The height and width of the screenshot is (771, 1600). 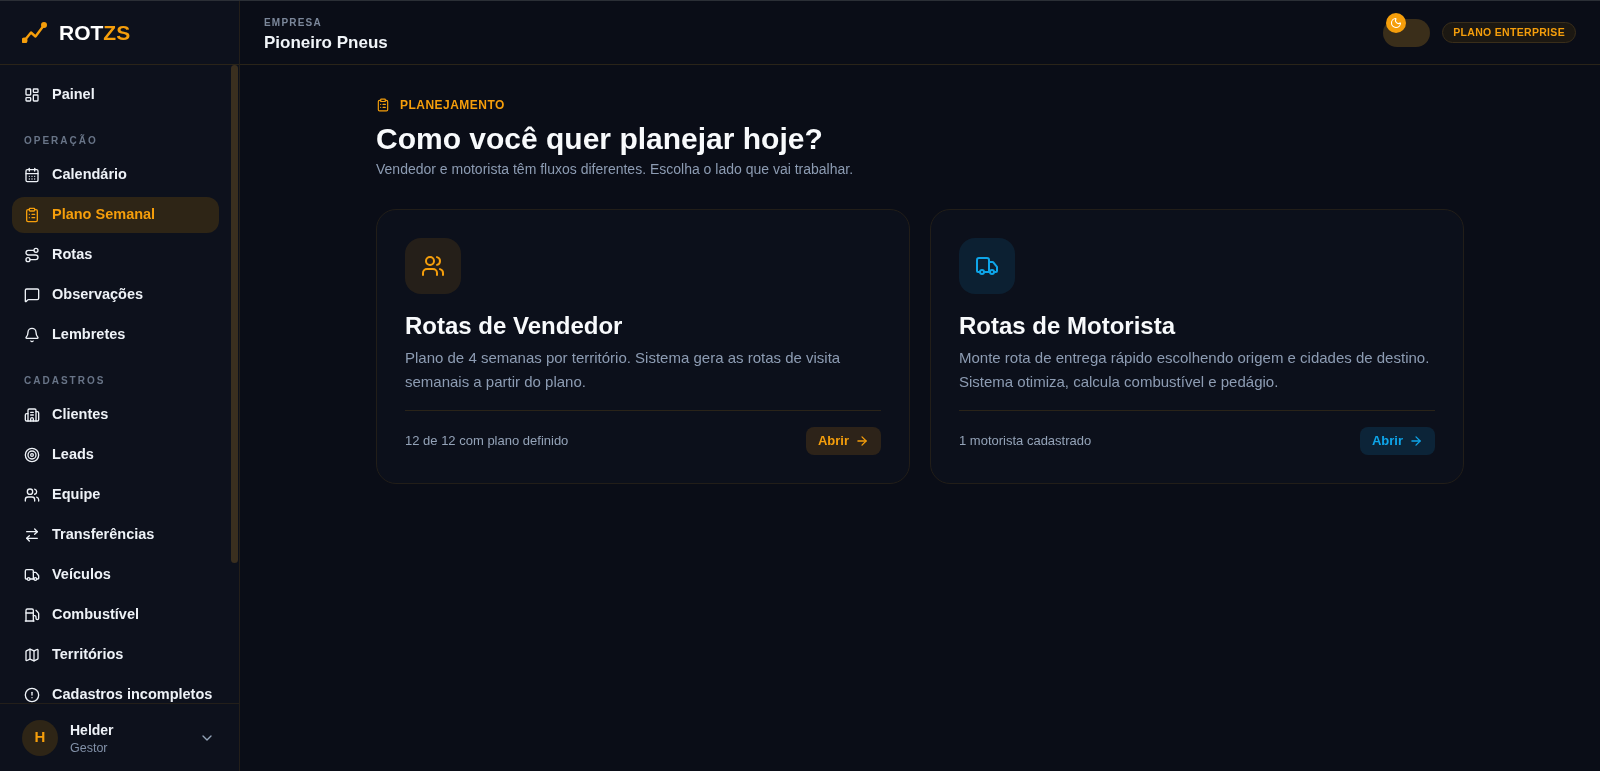 I want to click on card-title: Rotas de Motorista, so click(x=1068, y=326).